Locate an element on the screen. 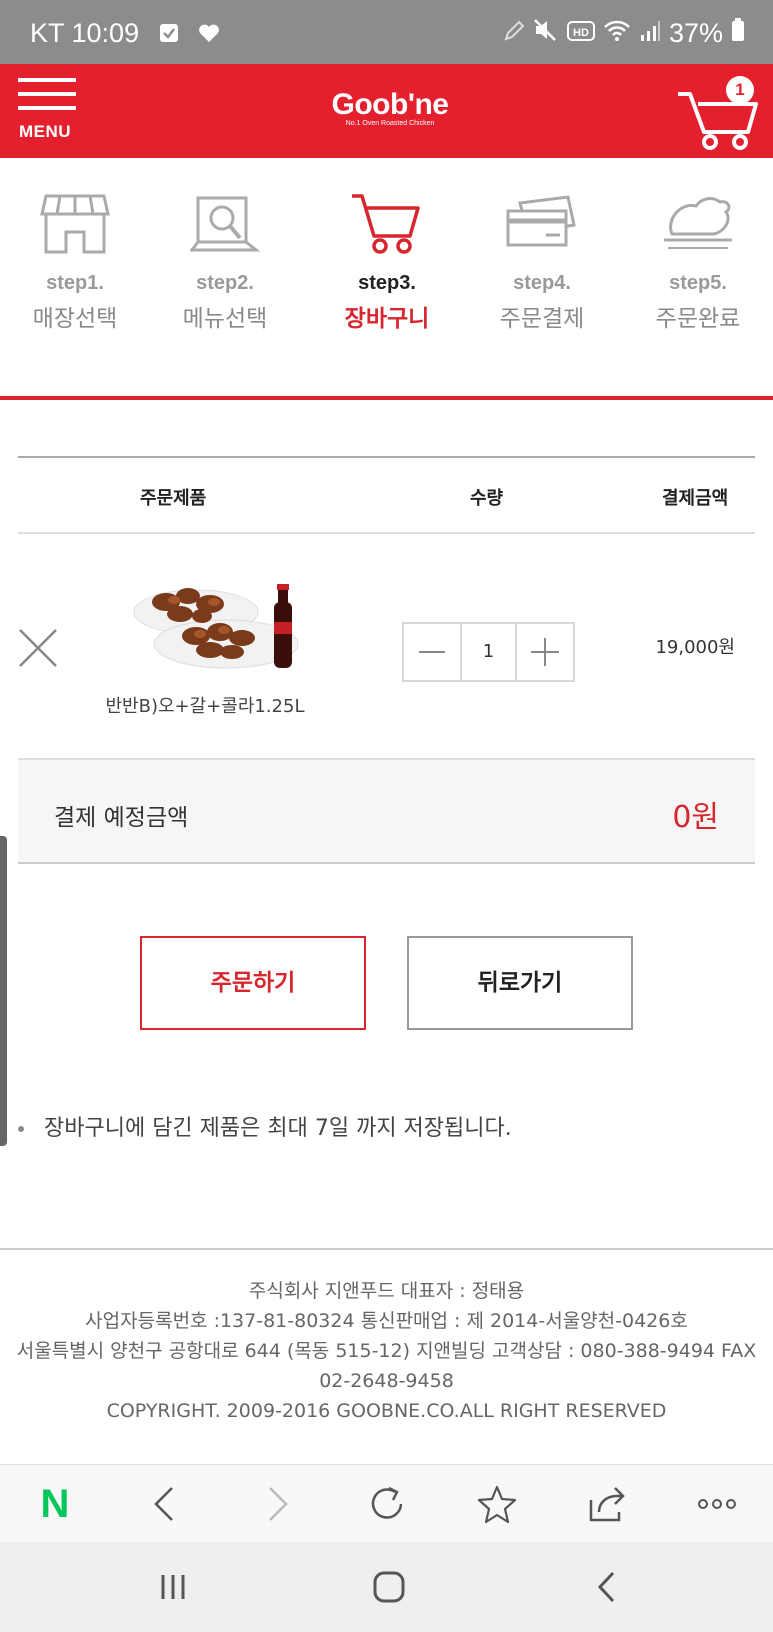  status-bar: KT 10:09 HD 37% is located at coordinates (386, 32).